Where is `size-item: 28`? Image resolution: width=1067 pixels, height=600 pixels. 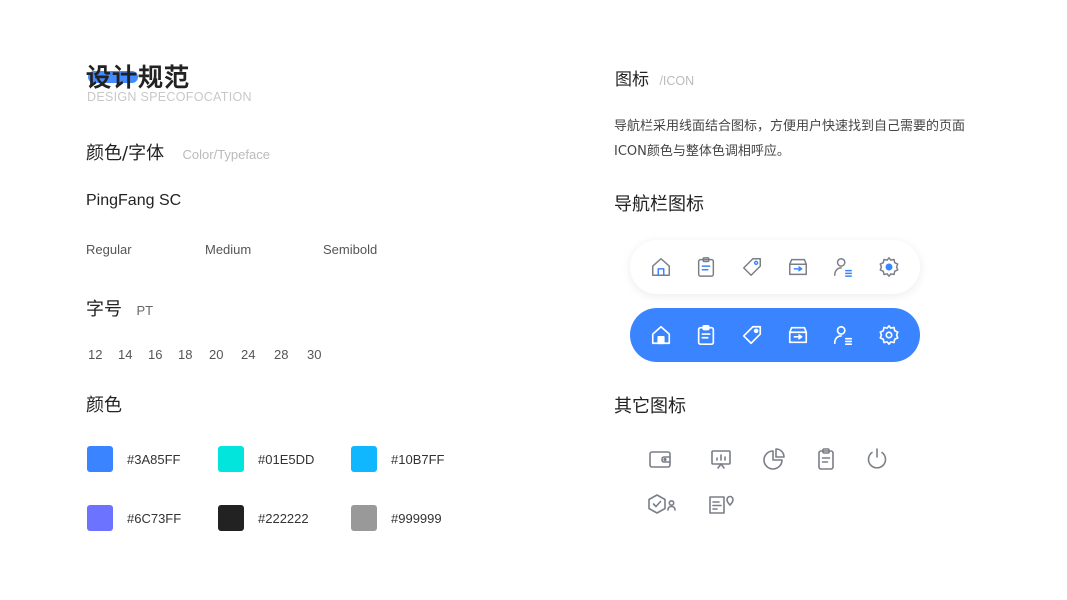
size-item: 28 is located at coordinates (281, 354).